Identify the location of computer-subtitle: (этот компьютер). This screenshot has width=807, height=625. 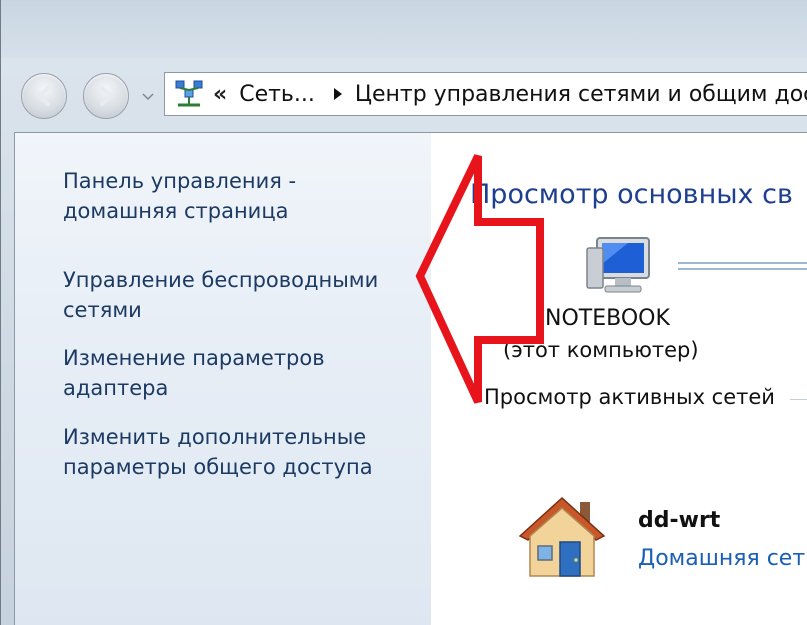
(601, 350).